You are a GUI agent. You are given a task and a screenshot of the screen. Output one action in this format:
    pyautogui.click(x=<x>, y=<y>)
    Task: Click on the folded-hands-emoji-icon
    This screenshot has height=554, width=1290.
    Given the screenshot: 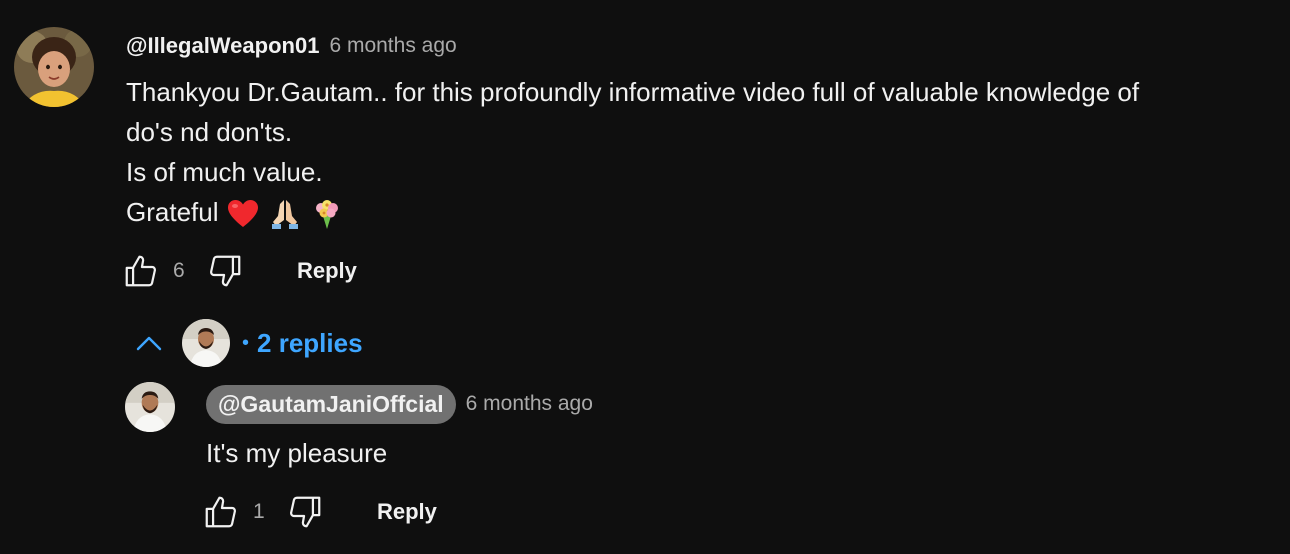 What is the action you would take?
    pyautogui.click(x=284, y=215)
    